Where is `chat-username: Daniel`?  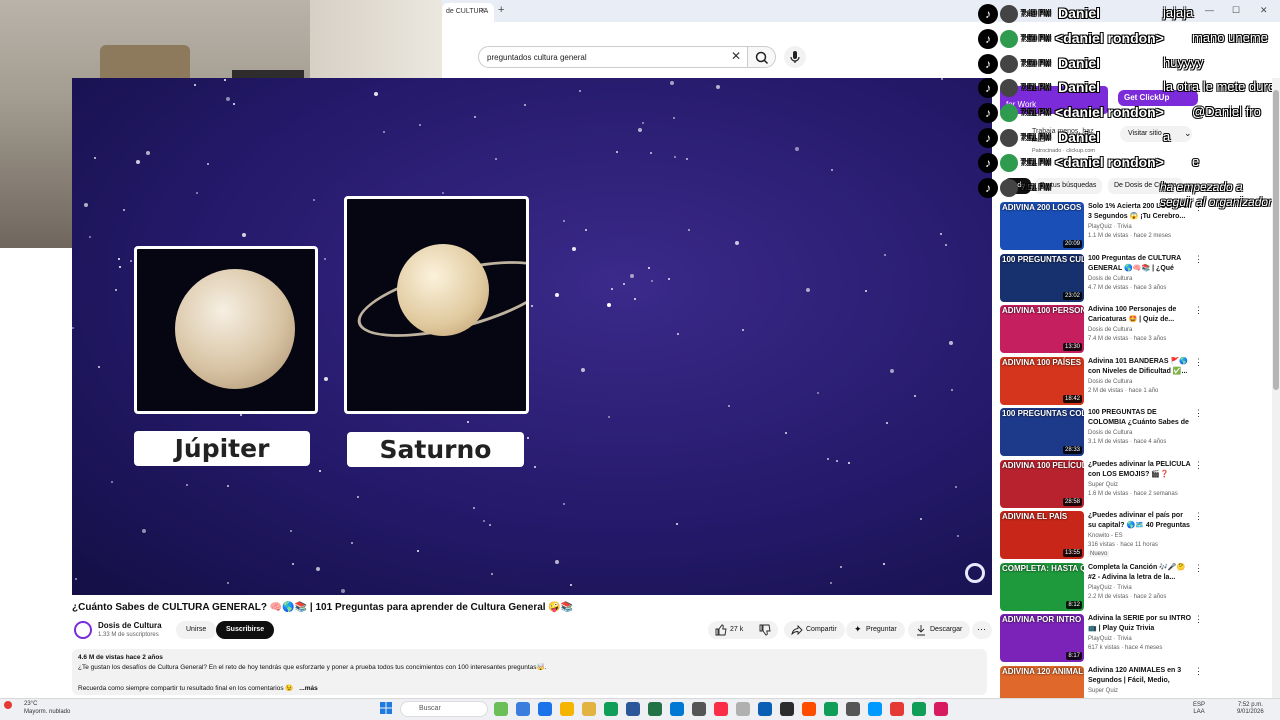 chat-username: Daniel is located at coordinates (1079, 62).